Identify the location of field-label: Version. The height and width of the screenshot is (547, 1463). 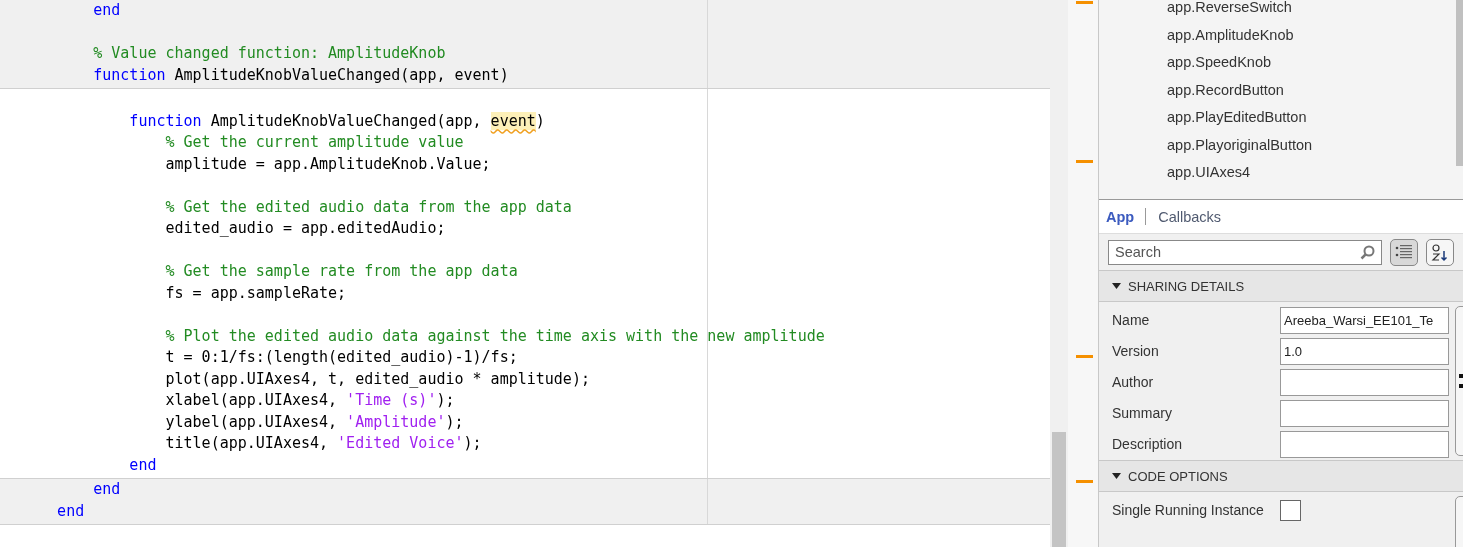
(1136, 351).